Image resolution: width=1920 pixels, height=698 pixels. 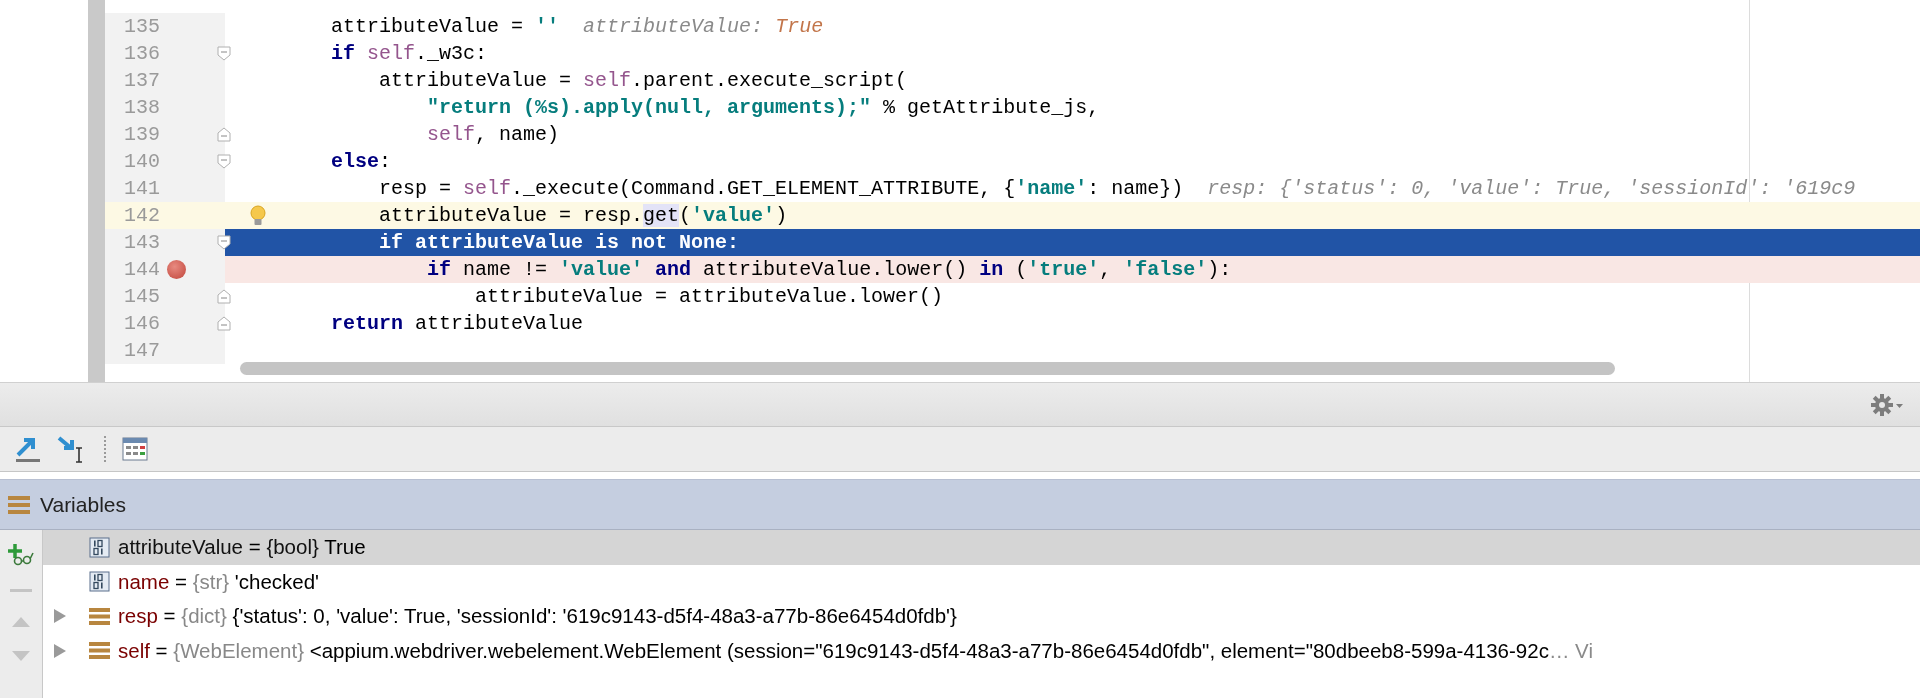 What do you see at coordinates (537, 616) in the screenshot?
I see `variable-text: resp = {dict} {'status': 0, 'value': True, 'sessionId': '619c9143-d5f4-48a3-a77b-86e6454d0fdb'}` at bounding box center [537, 616].